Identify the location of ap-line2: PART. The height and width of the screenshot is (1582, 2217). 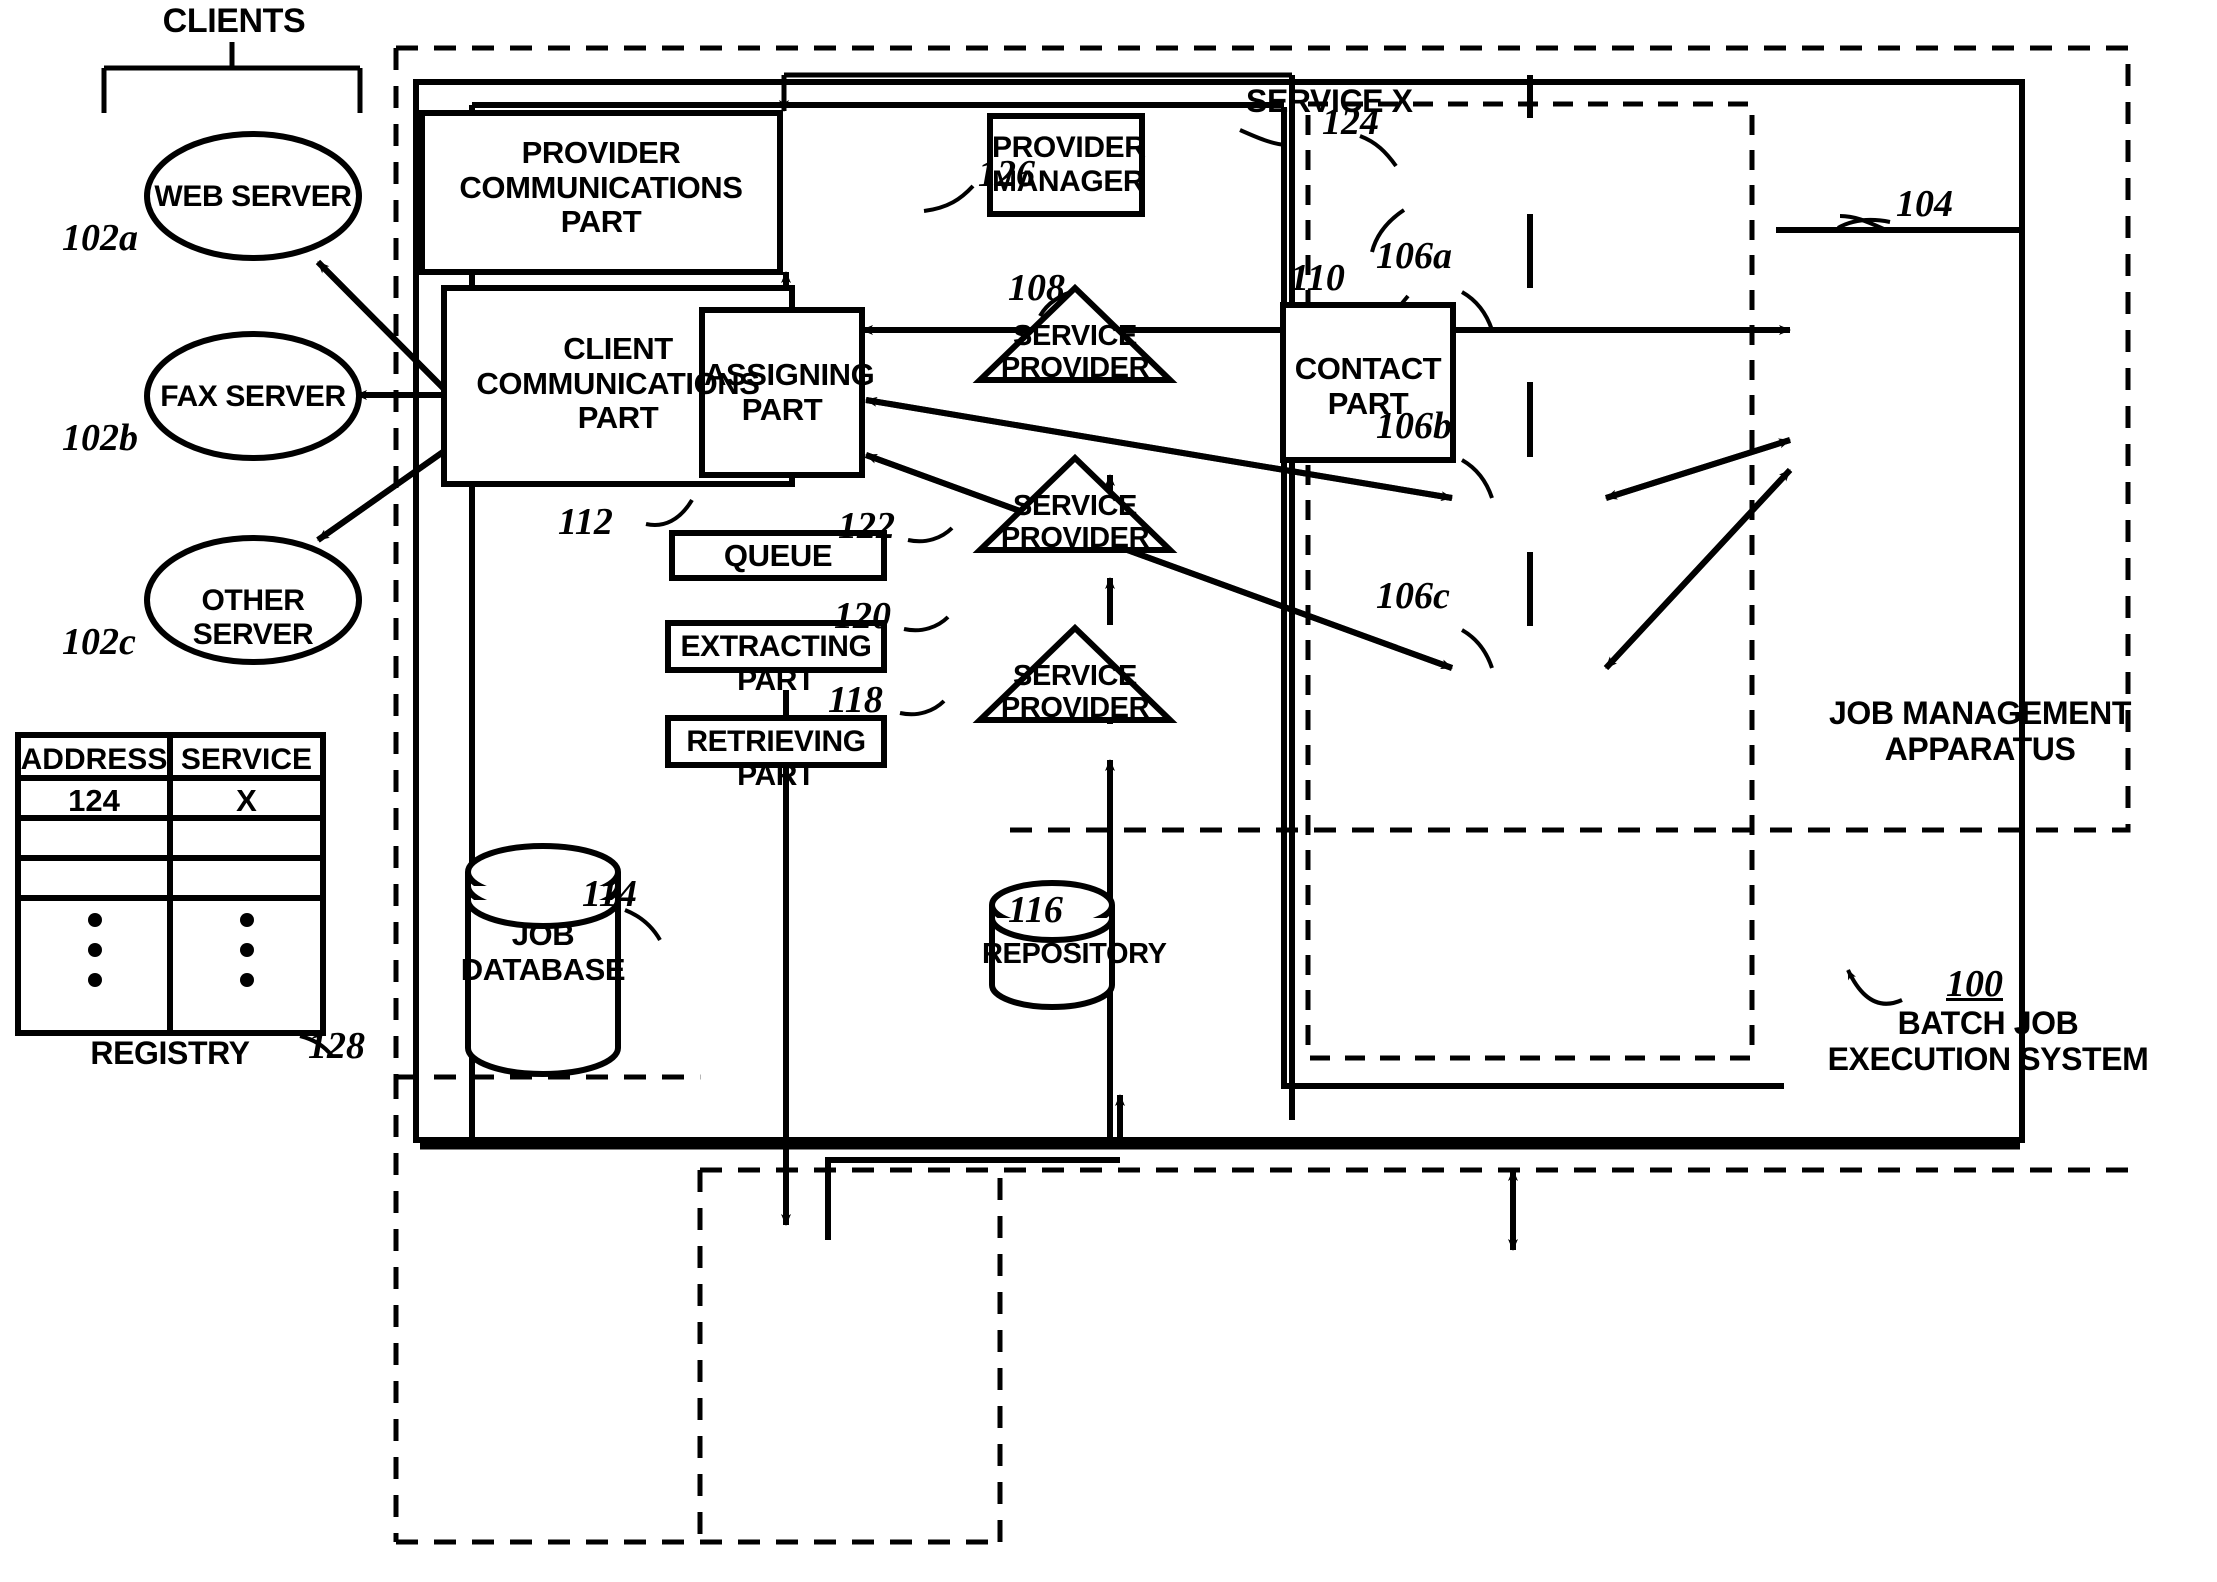
(782, 409).